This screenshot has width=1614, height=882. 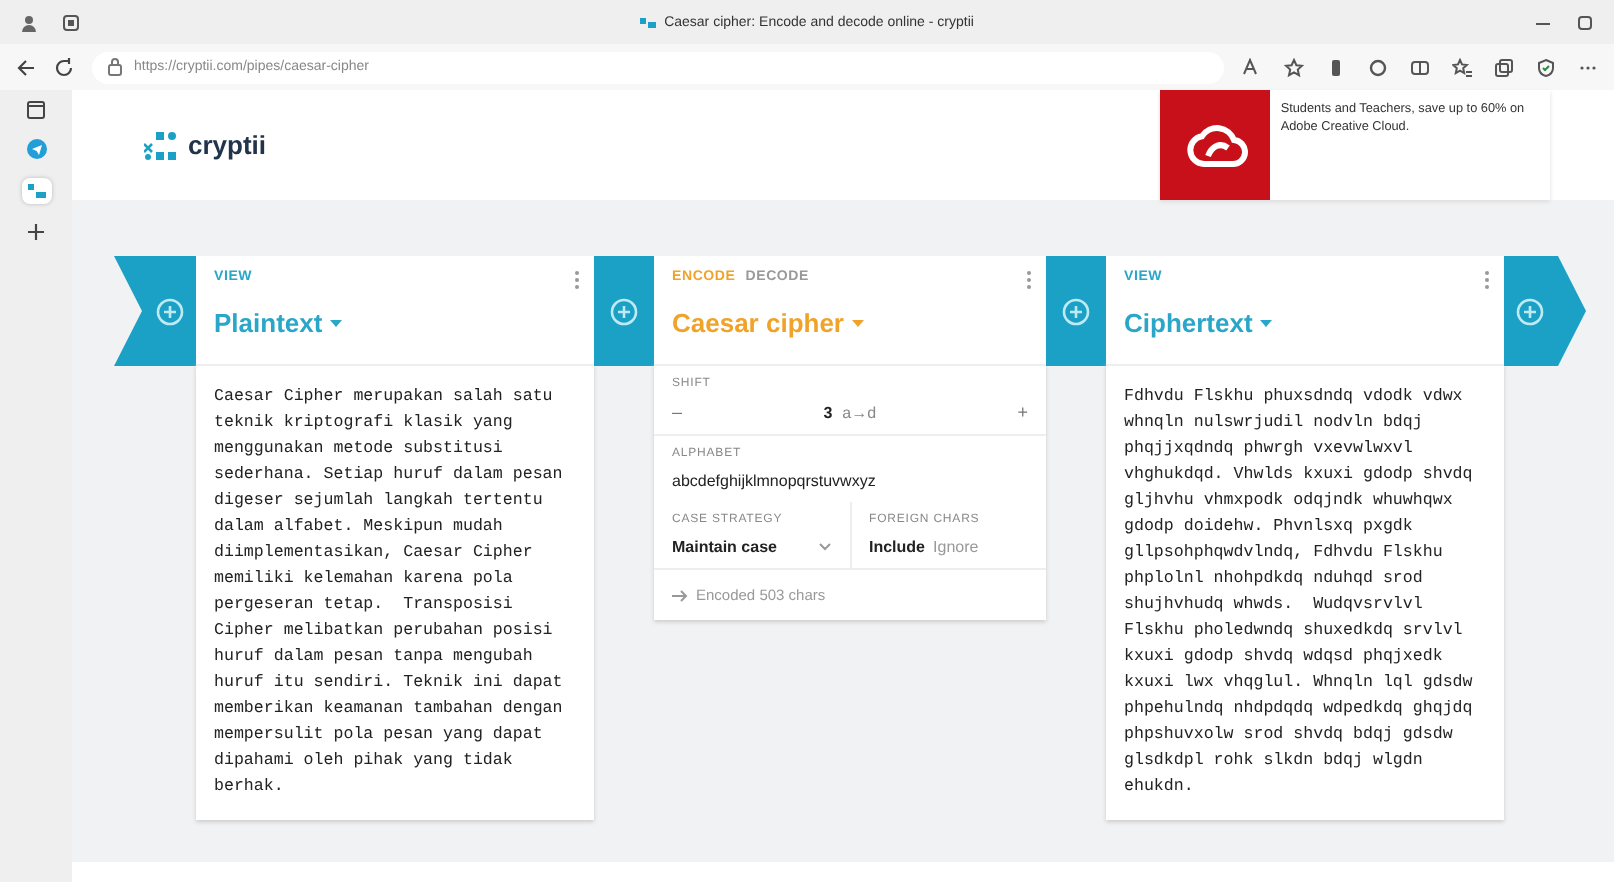 What do you see at coordinates (1420, 67) in the screenshot?
I see `split-screen-icon` at bounding box center [1420, 67].